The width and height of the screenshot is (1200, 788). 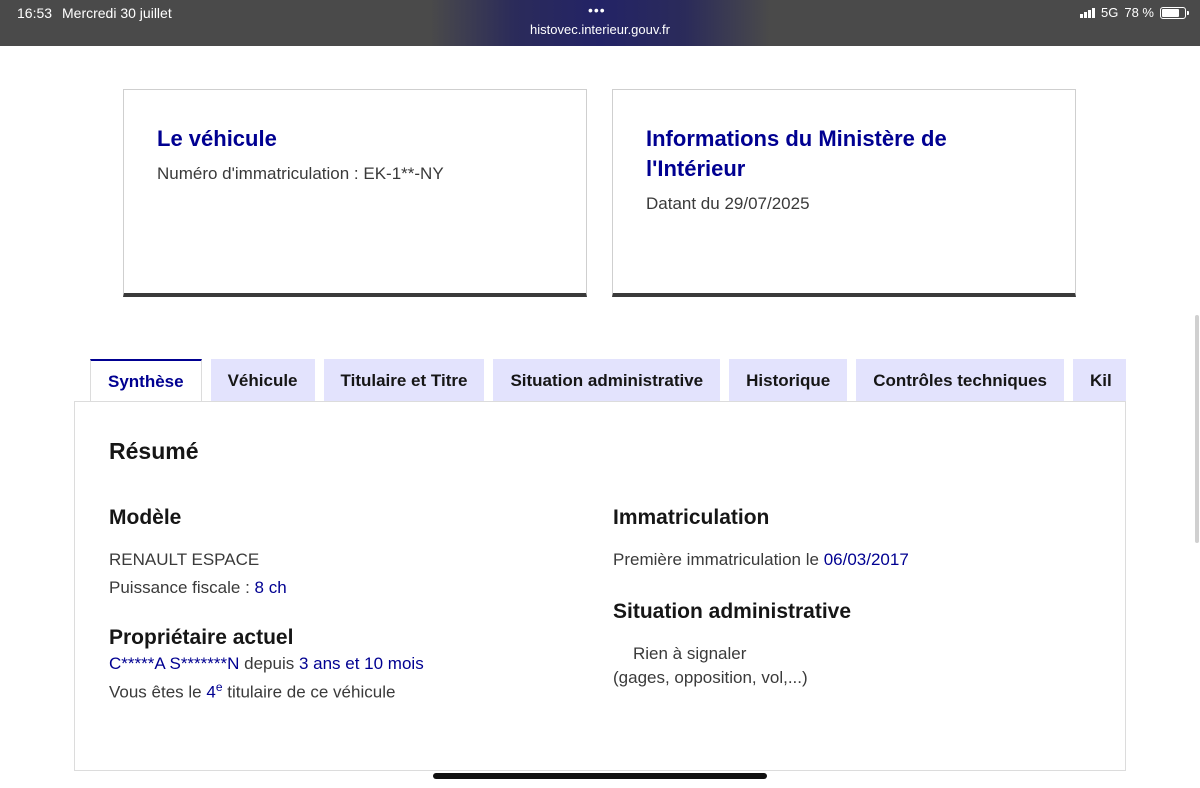 I want to click on model-name: RENAULT ESPACE, so click(x=184, y=559).